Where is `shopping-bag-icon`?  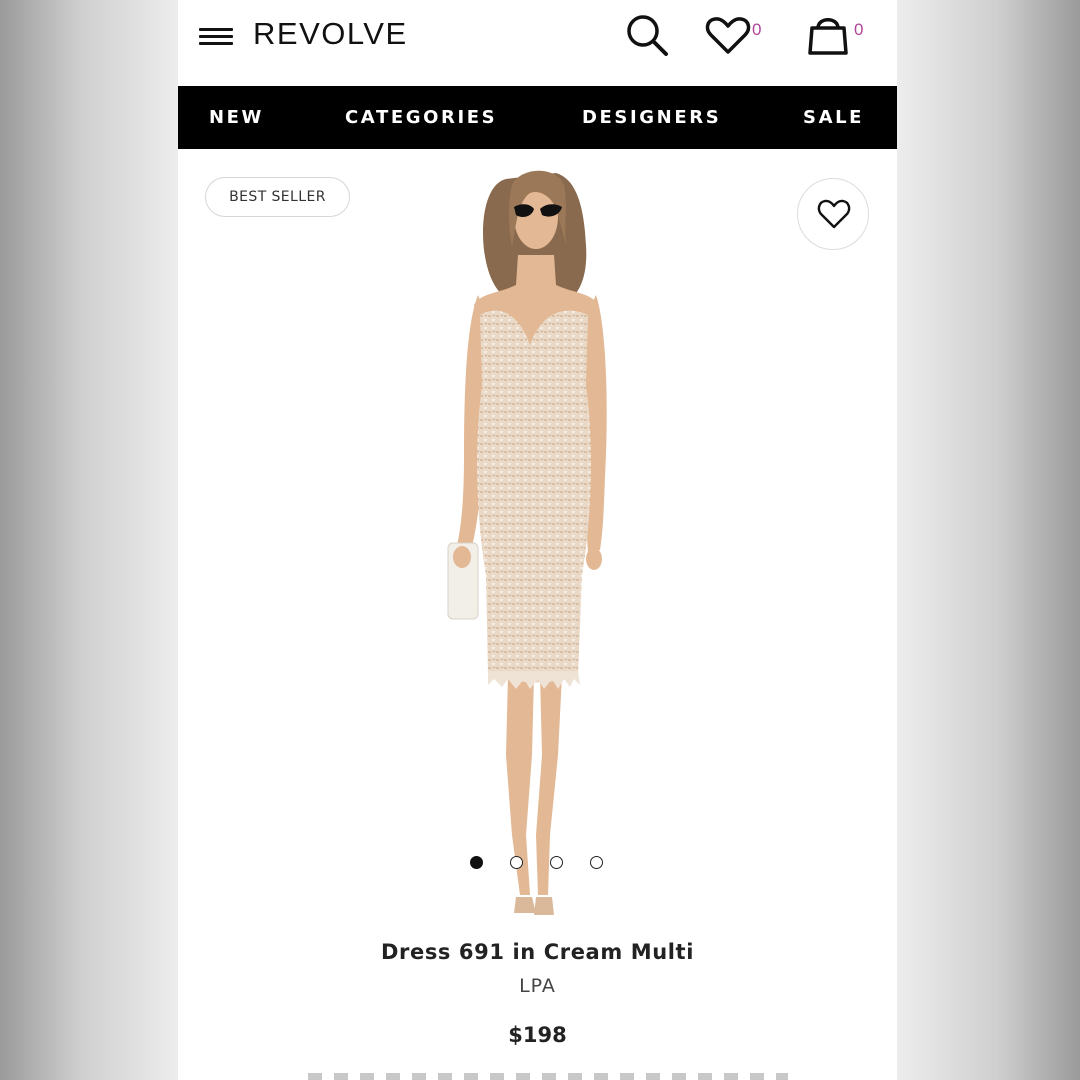 shopping-bag-icon is located at coordinates (828, 36).